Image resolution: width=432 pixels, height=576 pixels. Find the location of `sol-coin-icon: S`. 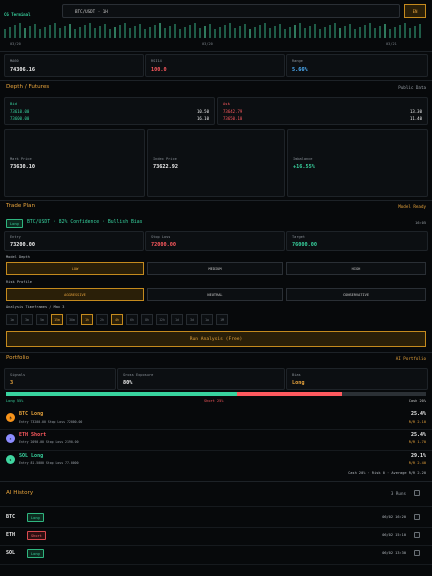

sol-coin-icon: S is located at coordinates (10, 459).